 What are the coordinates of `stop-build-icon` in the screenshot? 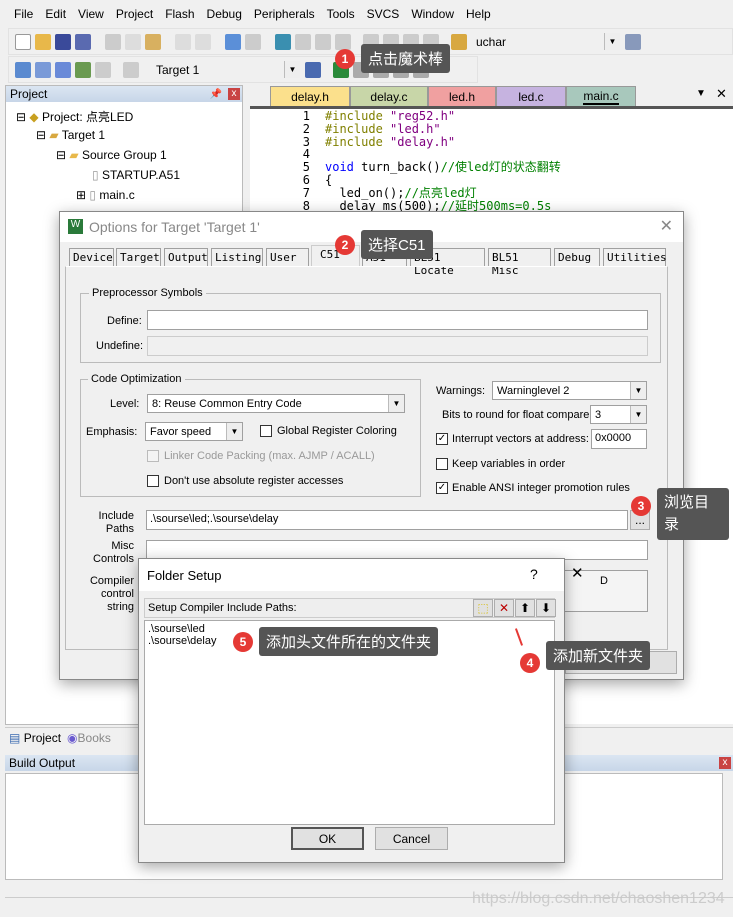 It's located at (103, 69).